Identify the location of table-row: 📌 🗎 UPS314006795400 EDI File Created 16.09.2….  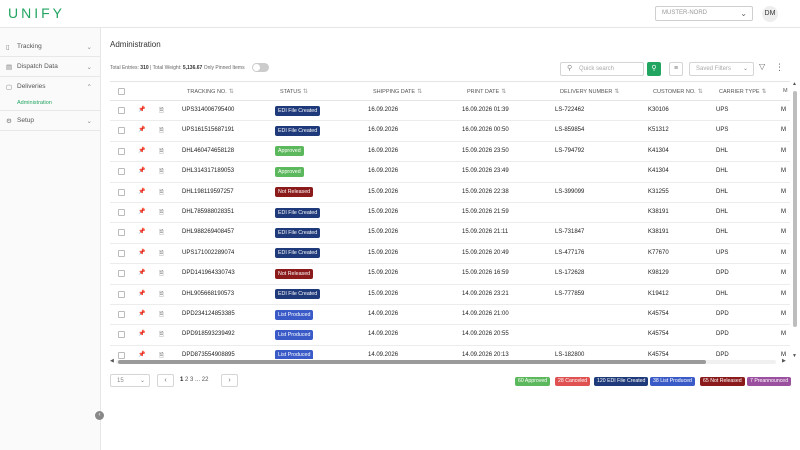
(450, 111).